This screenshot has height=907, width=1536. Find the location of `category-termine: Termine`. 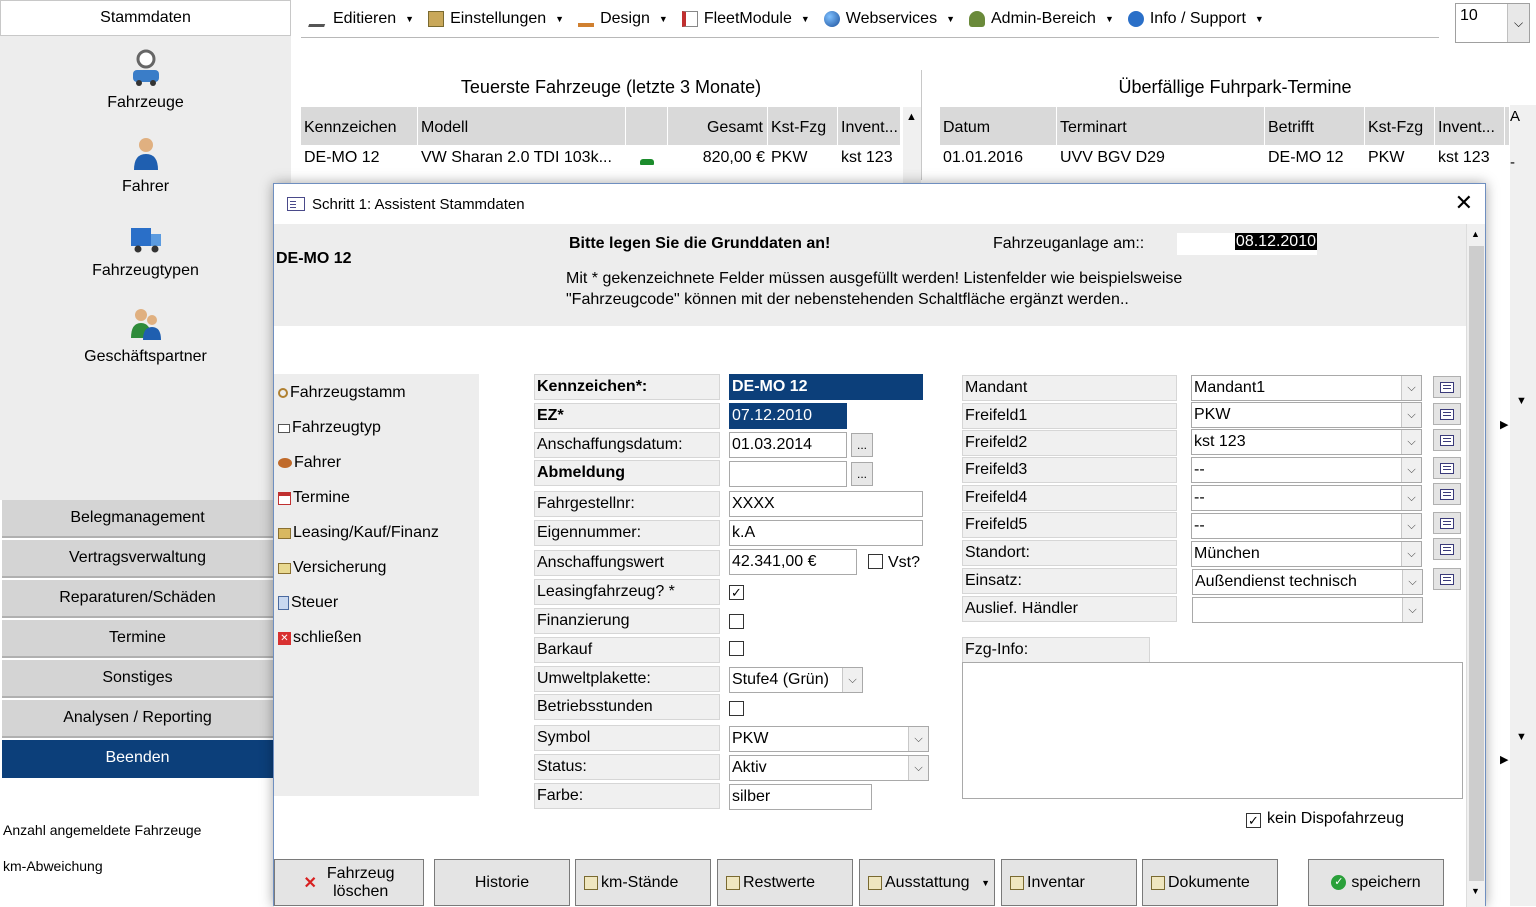

category-termine: Termine is located at coordinates (137, 639).